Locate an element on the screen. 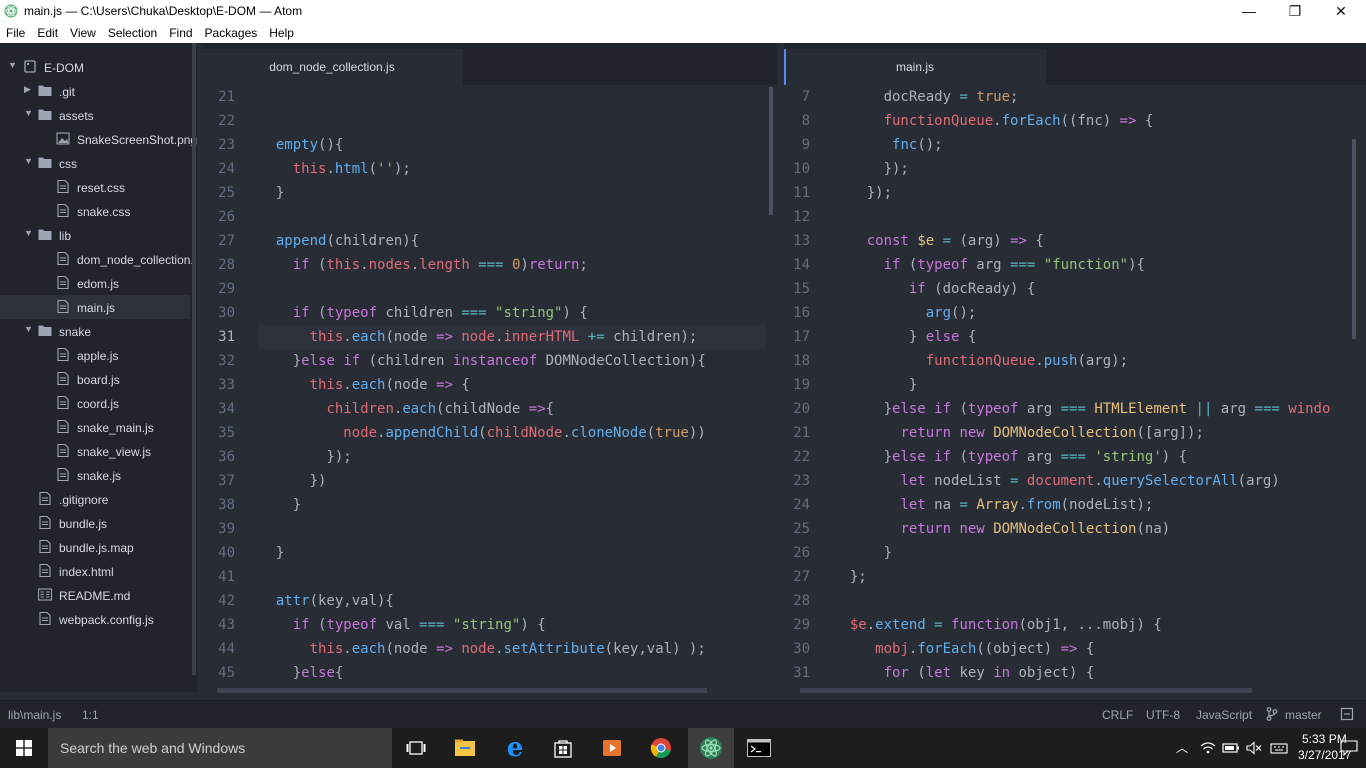 The width and height of the screenshot is (1366, 768). tree-file: snake_main.js is located at coordinates (95, 427).